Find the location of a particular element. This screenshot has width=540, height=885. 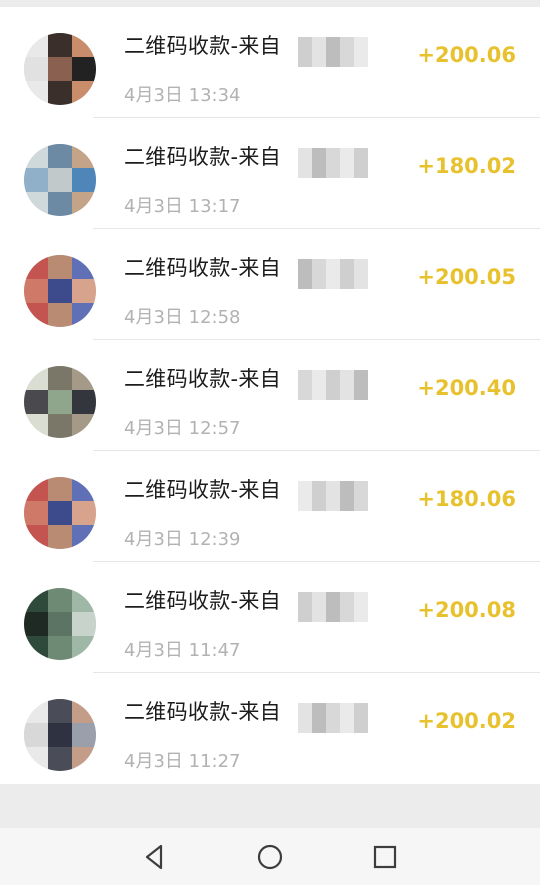

transaction-row: 二维码收款-来自 4月3日 13:34 +200.06 is located at coordinates (270, 62).